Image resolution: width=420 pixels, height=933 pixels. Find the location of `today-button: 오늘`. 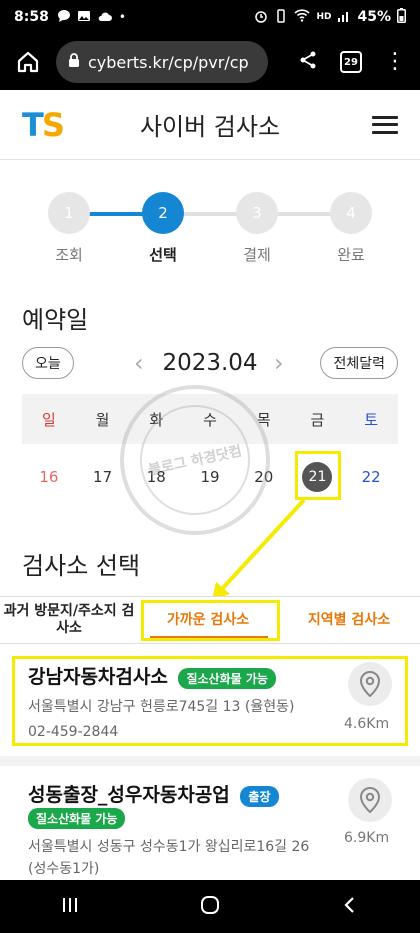

today-button: 오늘 is located at coordinates (48, 363).